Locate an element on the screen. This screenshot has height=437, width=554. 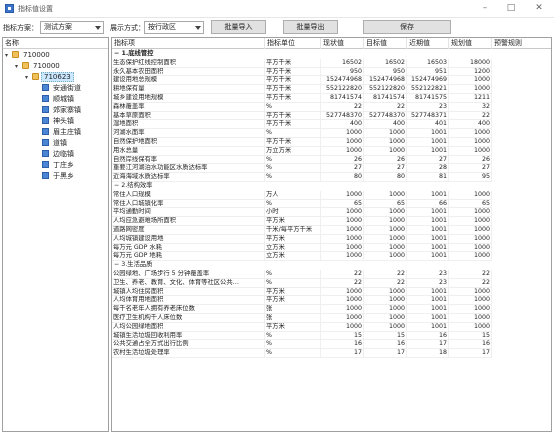
current-value-cell: 16 is located at coordinates (342, 345).